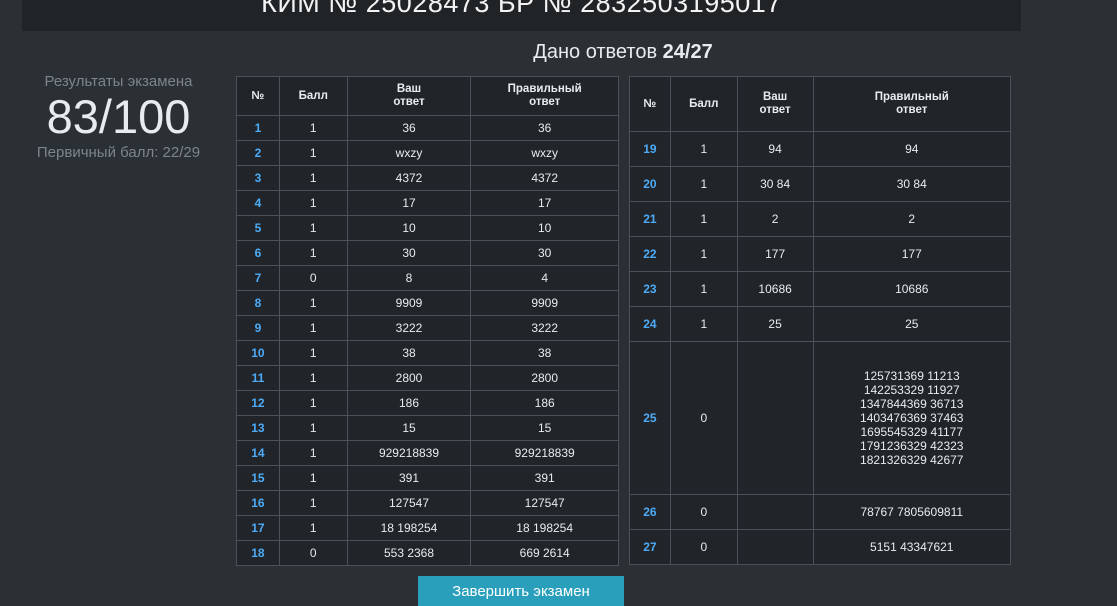 This screenshot has height=606, width=1117. I want to click on your-answer: 177, so click(775, 254).